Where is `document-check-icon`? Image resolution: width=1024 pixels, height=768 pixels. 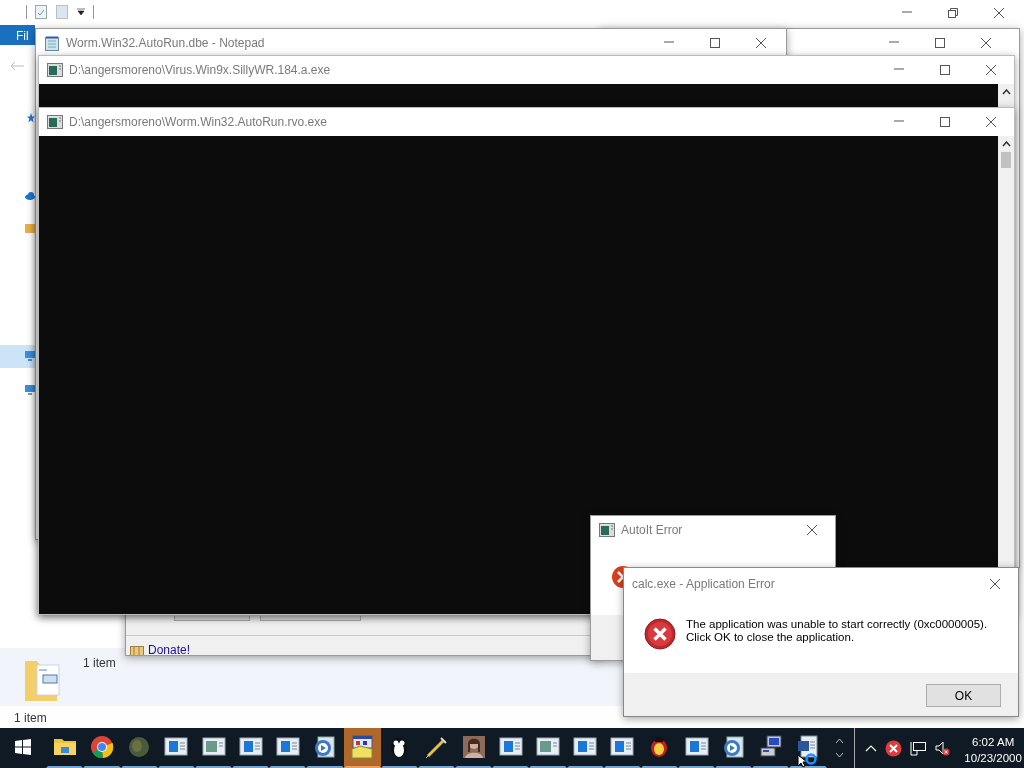 document-check-icon is located at coordinates (41, 12).